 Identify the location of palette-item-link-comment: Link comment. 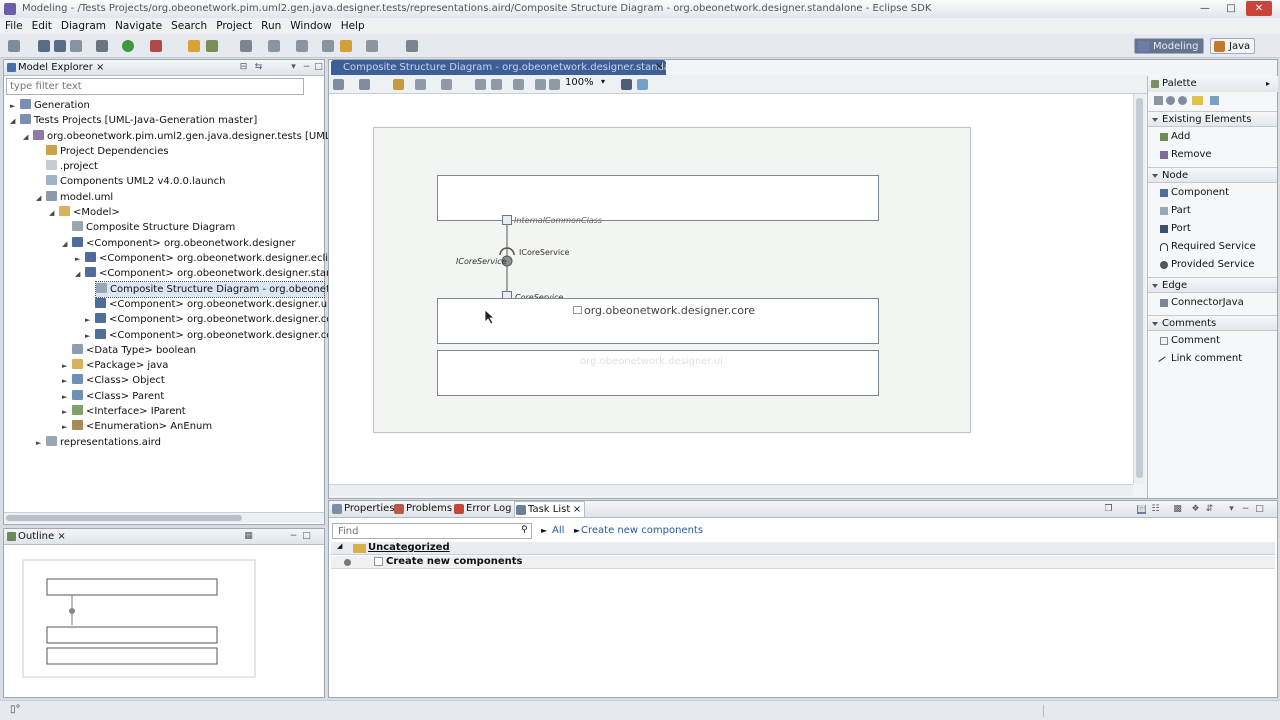
(1200, 359).